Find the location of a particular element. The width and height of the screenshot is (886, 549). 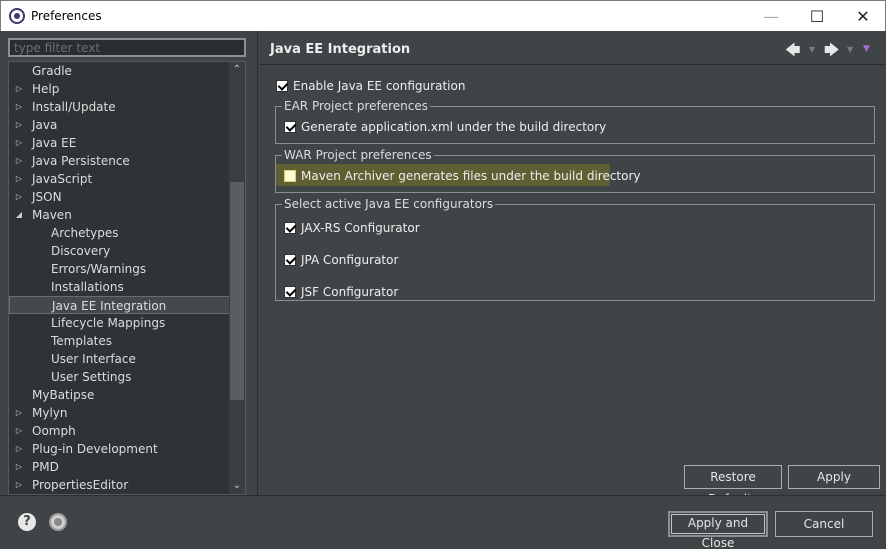

tree-item: ▷ JavaScript is located at coordinates (119, 179).